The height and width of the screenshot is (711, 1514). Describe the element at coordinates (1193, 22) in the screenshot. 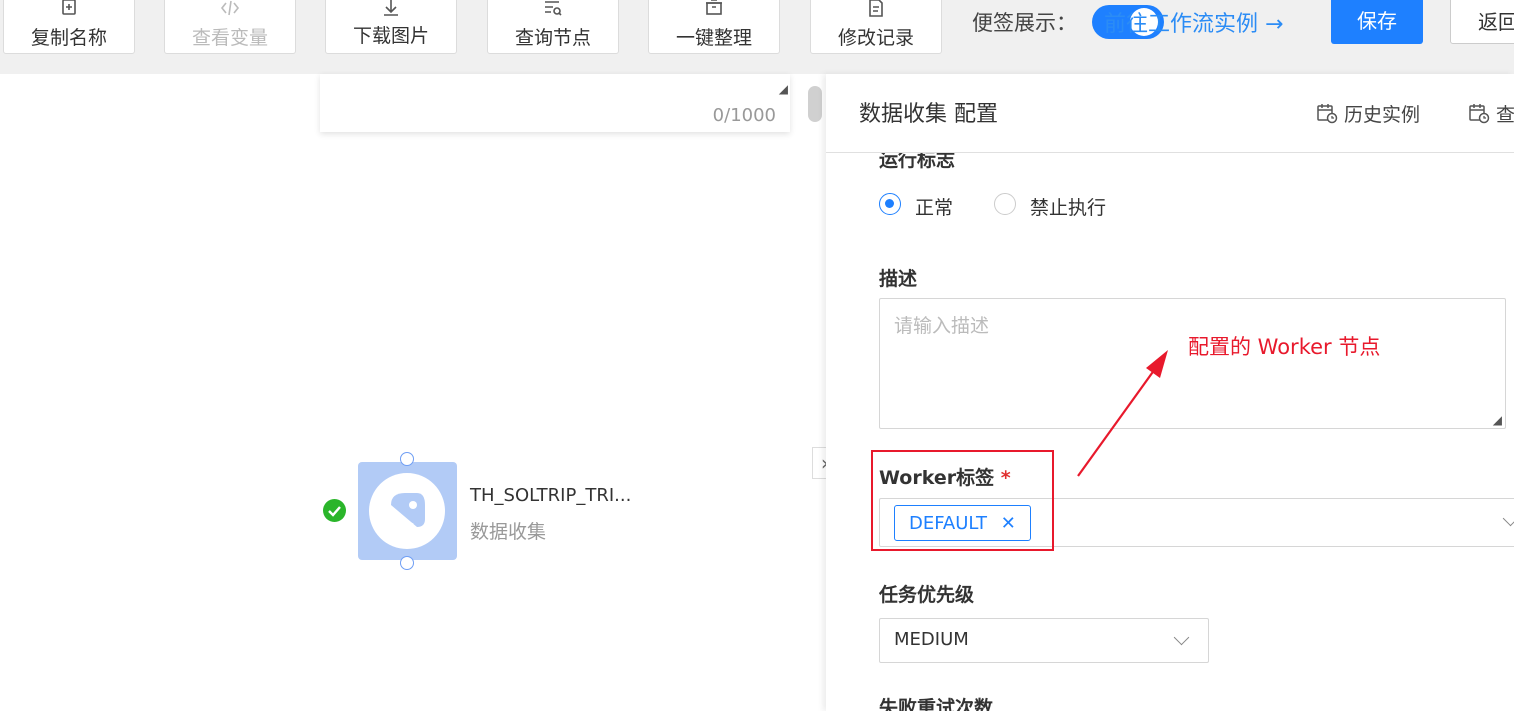

I see `goto-workflow-instance-link: 前往工作流实例 →` at that location.